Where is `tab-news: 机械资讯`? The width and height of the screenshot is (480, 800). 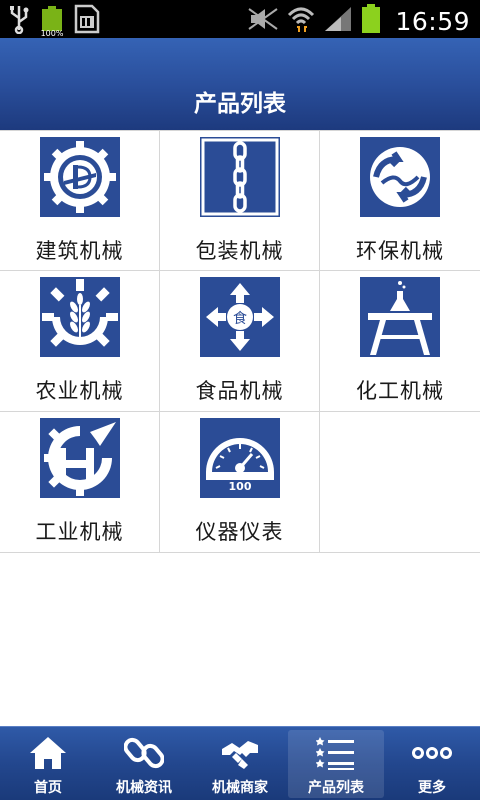 tab-news: 机械资讯 is located at coordinates (144, 763).